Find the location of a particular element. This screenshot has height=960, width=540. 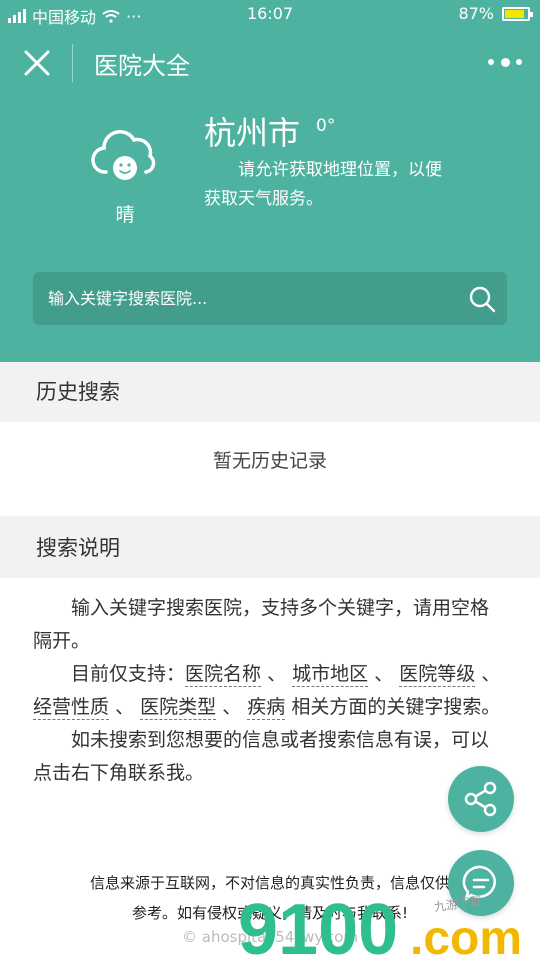

search-icon is located at coordinates (482, 299).